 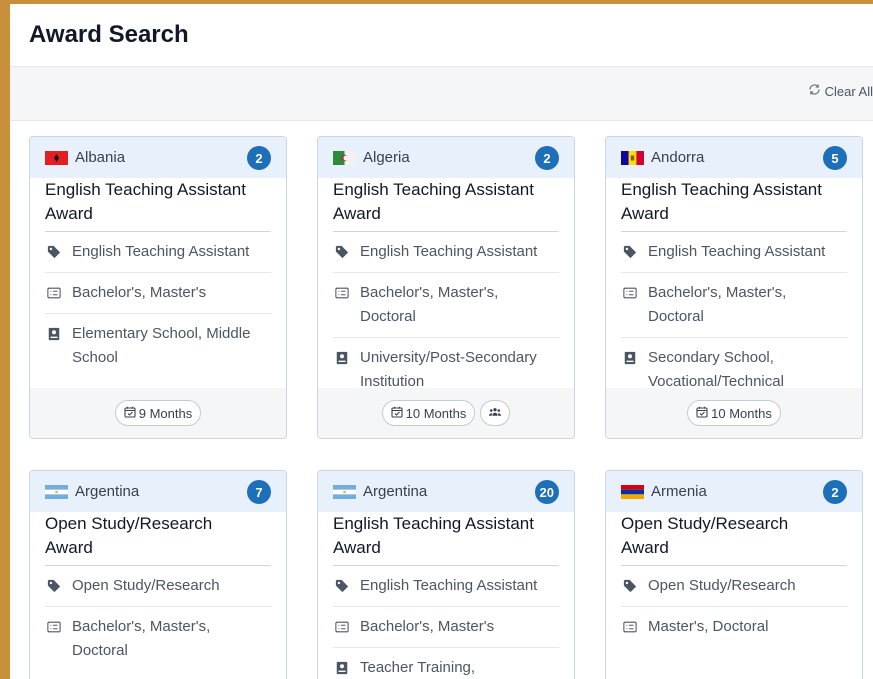 I want to click on card-header: Armenia 2, so click(x=734, y=491).